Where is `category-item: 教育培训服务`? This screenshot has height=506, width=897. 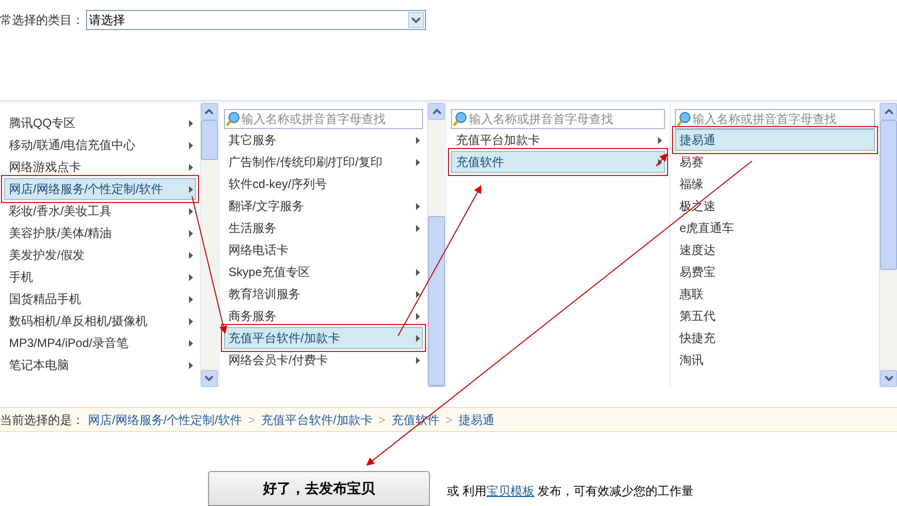
category-item: 教育培训服务 is located at coordinates (324, 294).